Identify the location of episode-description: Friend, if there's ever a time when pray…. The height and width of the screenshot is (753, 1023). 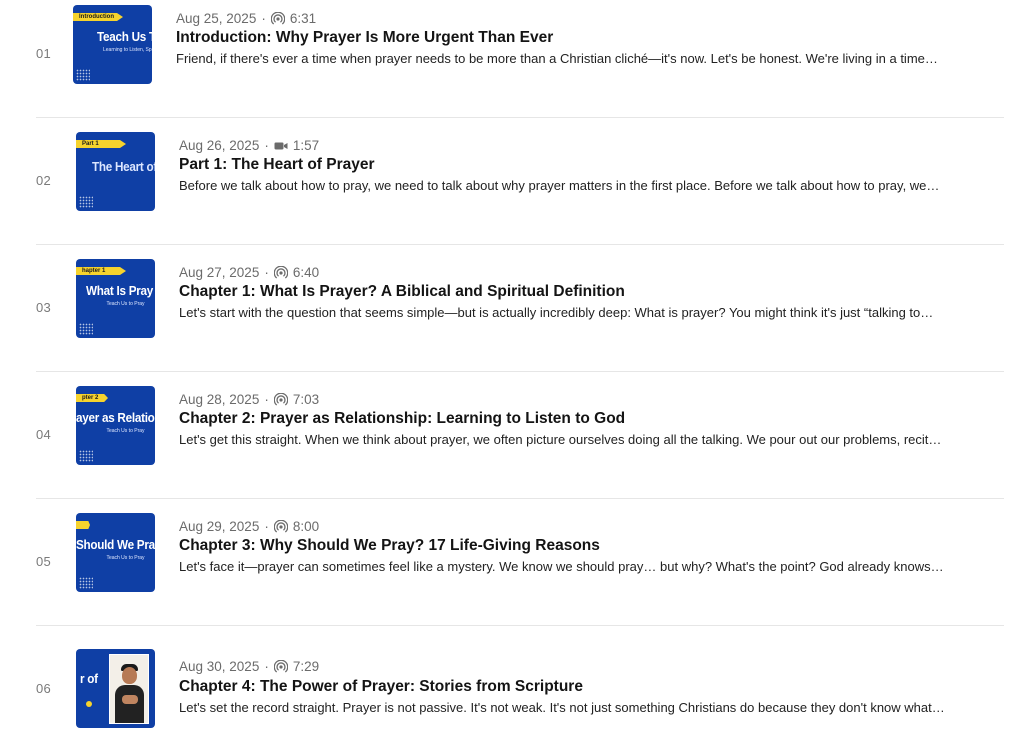
(557, 58).